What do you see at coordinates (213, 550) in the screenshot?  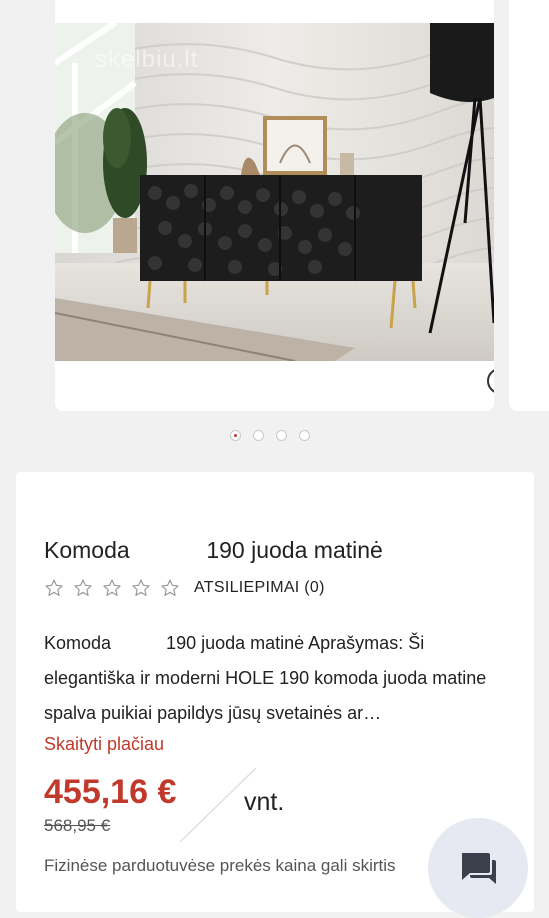 I see `product-title: Komoda 190 juoda matinė` at bounding box center [213, 550].